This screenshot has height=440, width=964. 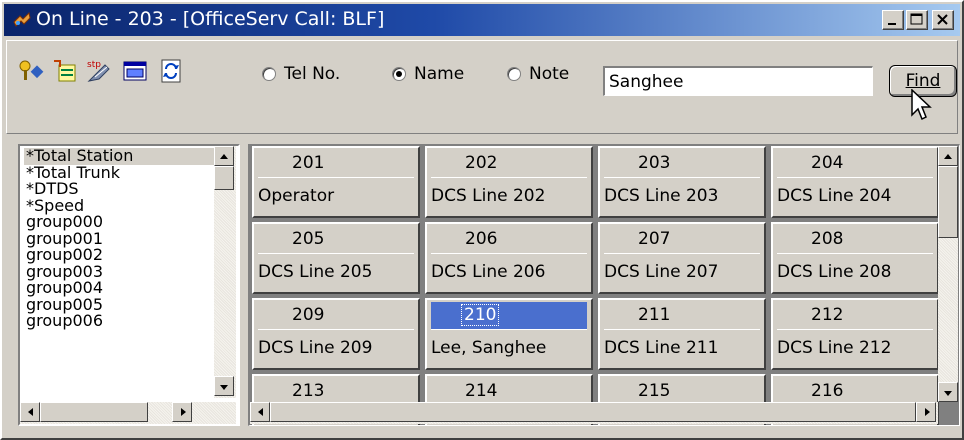 What do you see at coordinates (514, 74) in the screenshot?
I see `radio-note-circle` at bounding box center [514, 74].